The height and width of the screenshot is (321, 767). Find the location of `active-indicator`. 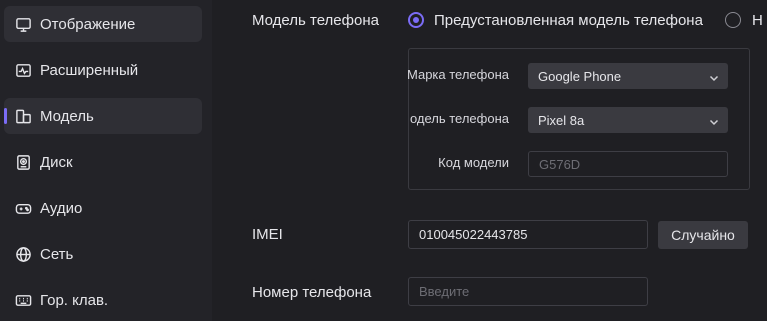

active-indicator is located at coordinates (5, 116).